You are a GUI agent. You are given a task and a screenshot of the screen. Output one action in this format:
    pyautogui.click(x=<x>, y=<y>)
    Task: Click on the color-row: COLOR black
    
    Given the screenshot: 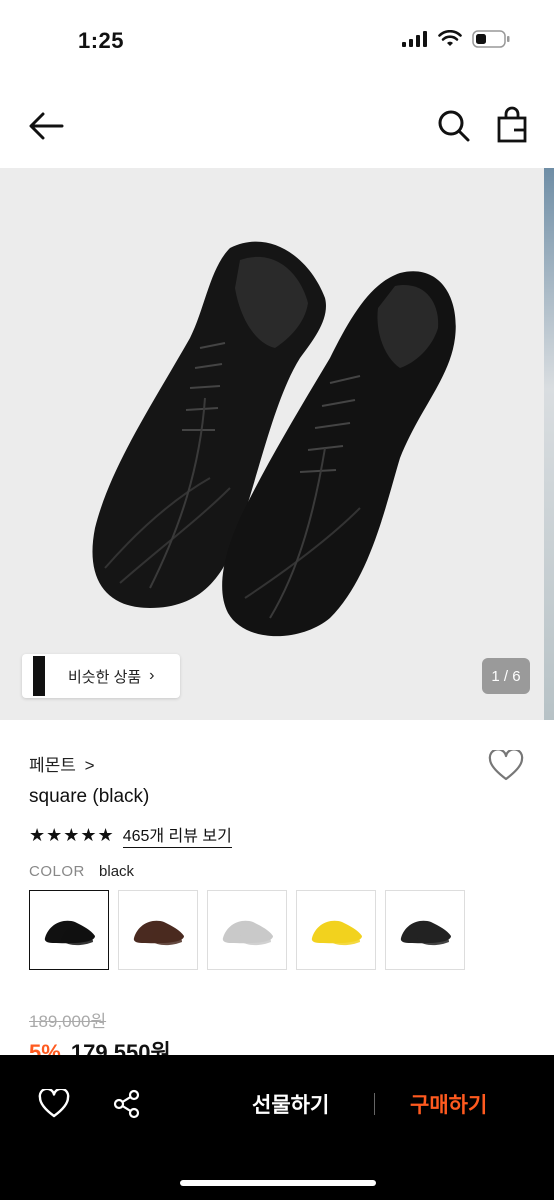 What is the action you would take?
    pyautogui.click(x=81, y=871)
    